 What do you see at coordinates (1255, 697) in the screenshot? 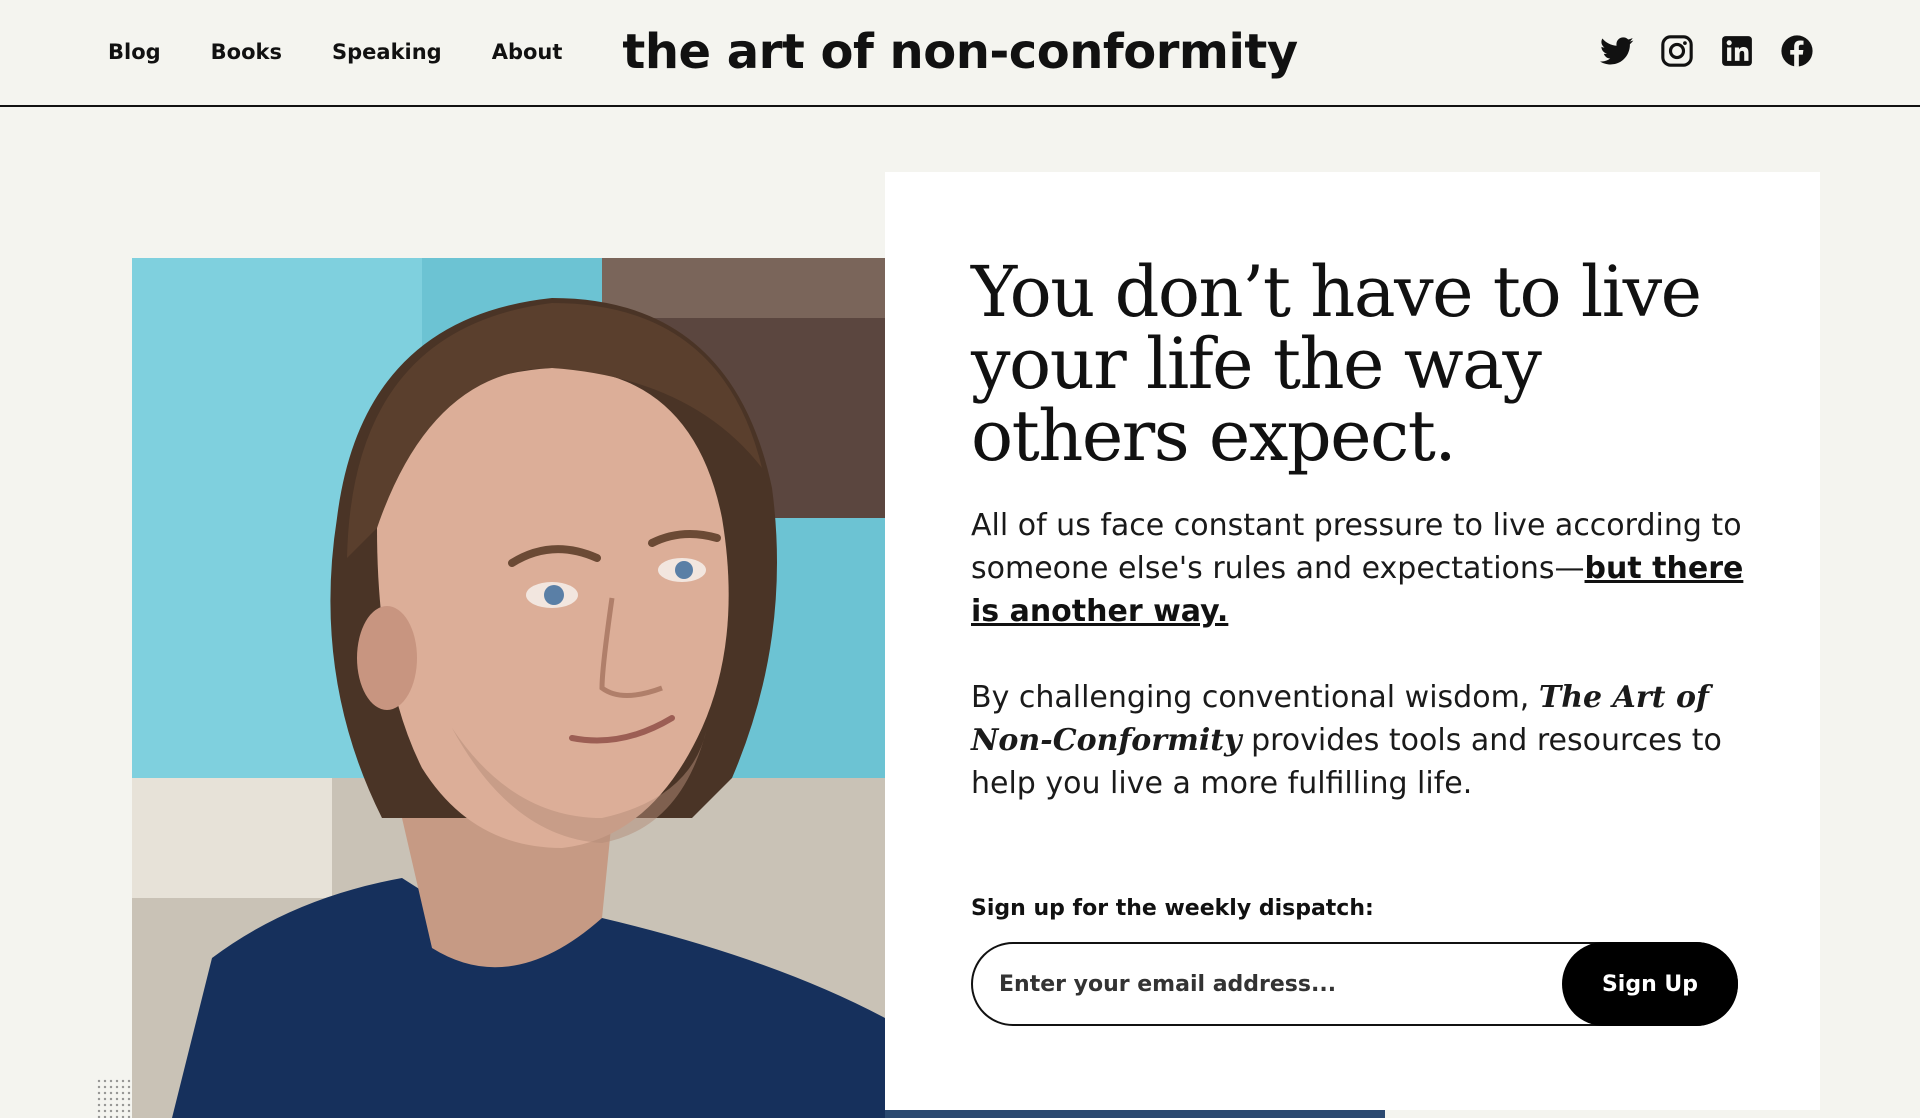
I see `description-pre-text: By challenging conventional wisdom,` at bounding box center [1255, 697].